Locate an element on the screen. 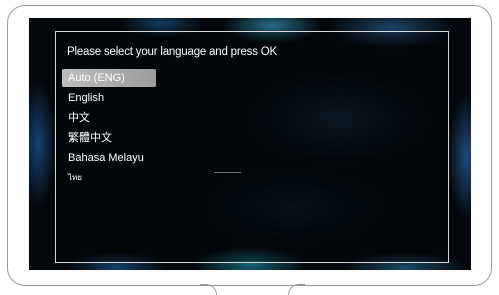  language-option-label: ไทย is located at coordinates (75, 177).